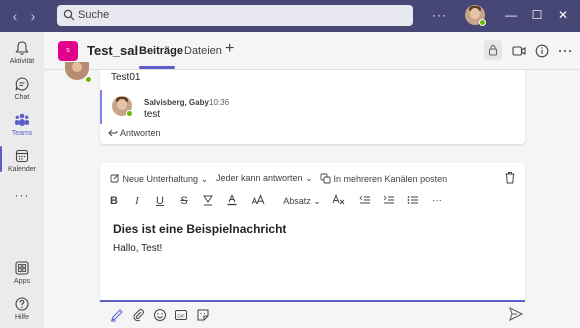 The width and height of the screenshot is (580, 328). Describe the element at coordinates (157, 67) in the screenshot. I see `active-tab-indicator` at that location.